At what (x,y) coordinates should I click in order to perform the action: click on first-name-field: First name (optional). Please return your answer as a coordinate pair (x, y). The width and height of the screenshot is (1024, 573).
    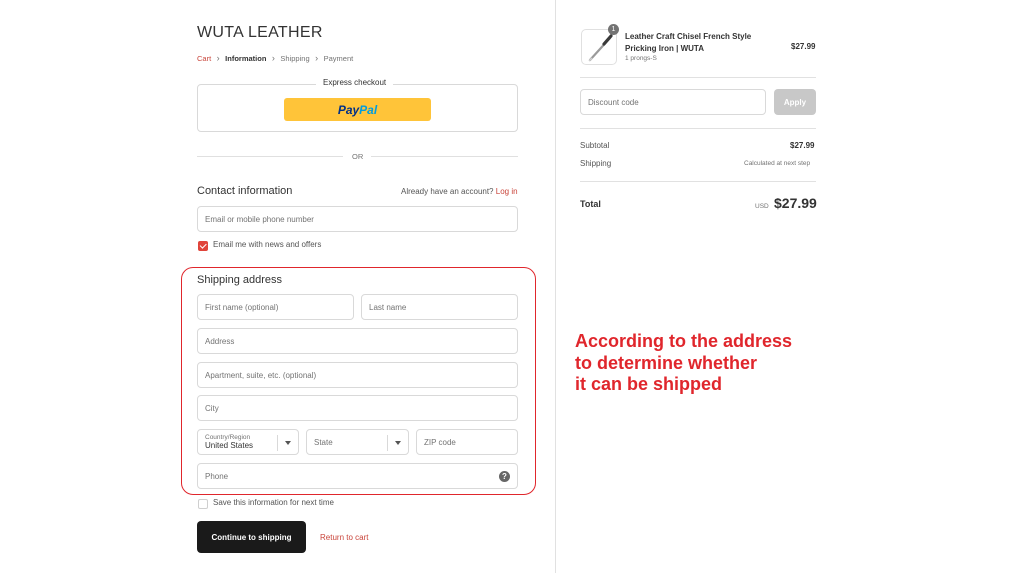
    Looking at the image, I should click on (275, 307).